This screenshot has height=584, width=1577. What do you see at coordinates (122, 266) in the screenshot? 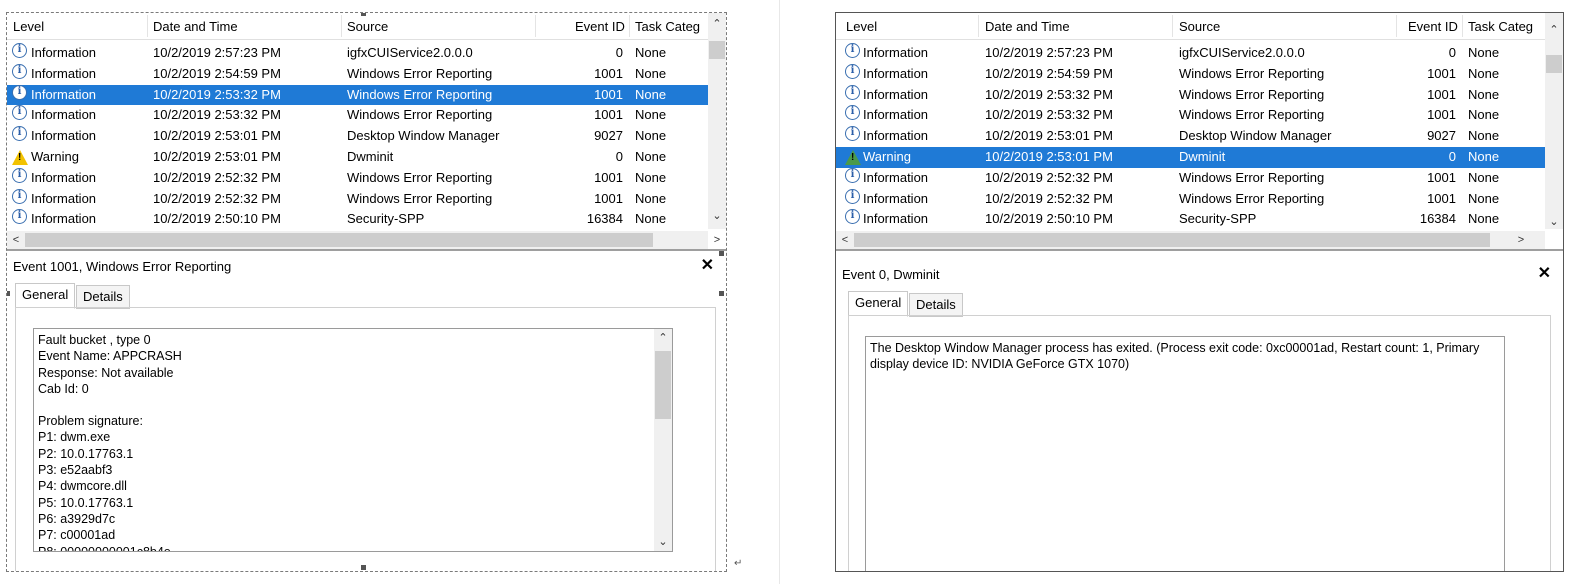
I see `detail-title: Event 1001, Windows Error Reporting` at bounding box center [122, 266].